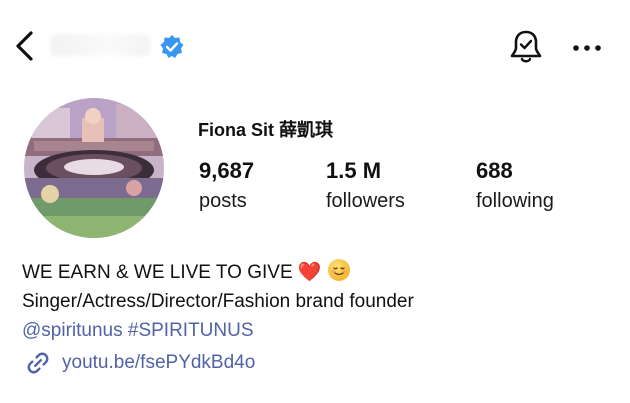 This screenshot has height=403, width=630. Describe the element at coordinates (515, 186) in the screenshot. I see `following-stat: 688 following` at that location.